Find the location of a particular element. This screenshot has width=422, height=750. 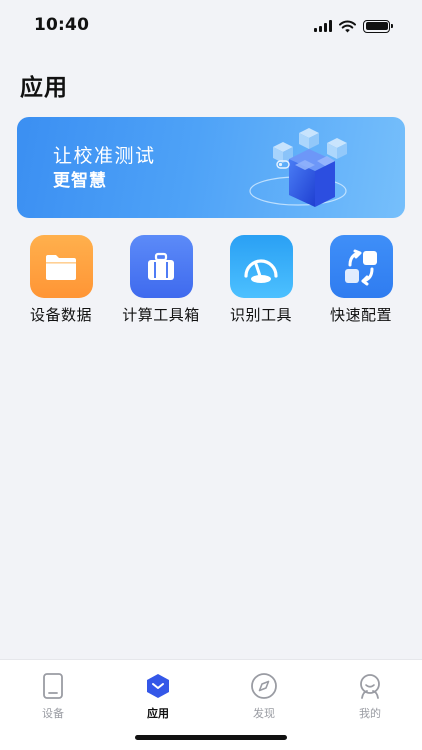

tab-discover: 发现 is located at coordinates (264, 696).